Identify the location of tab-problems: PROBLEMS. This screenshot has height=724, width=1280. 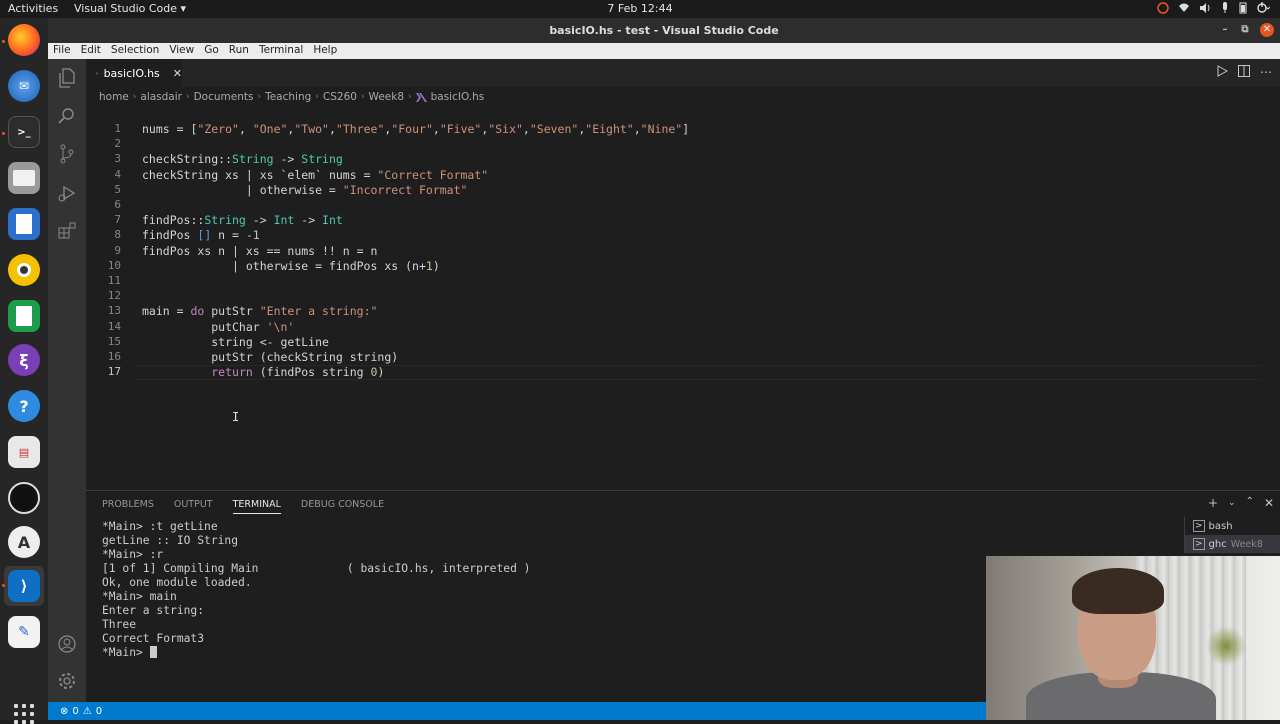
(128, 506).